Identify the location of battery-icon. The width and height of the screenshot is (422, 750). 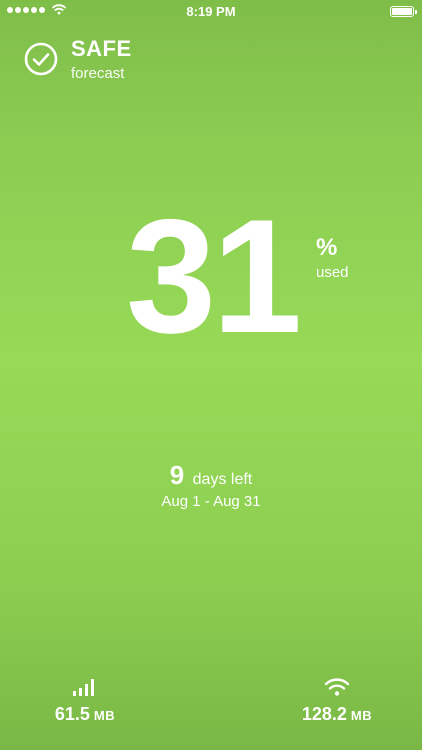
(403, 11).